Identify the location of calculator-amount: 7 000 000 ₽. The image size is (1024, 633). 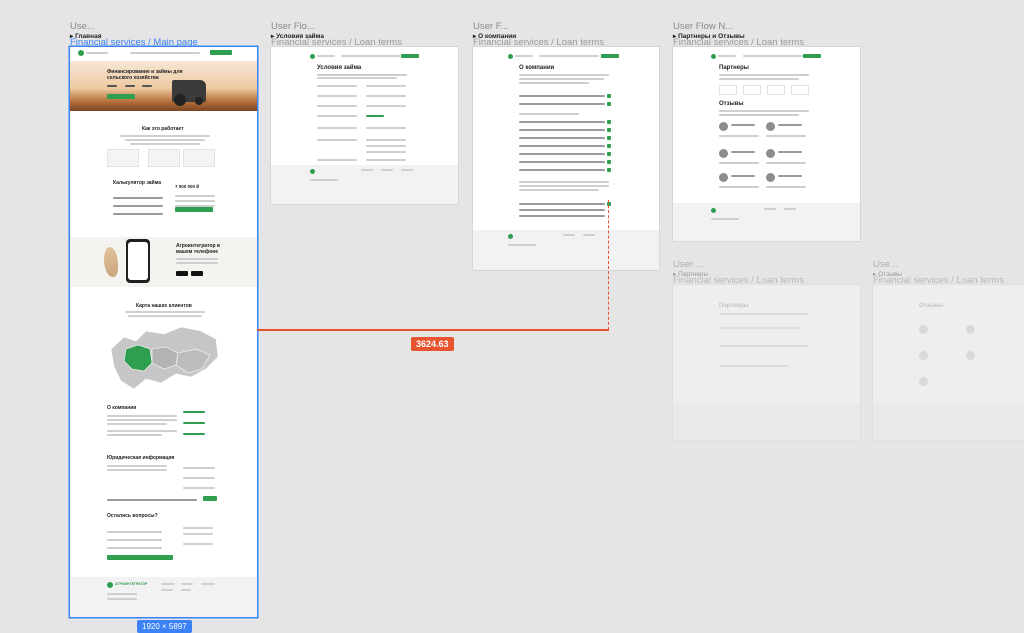
(187, 186).